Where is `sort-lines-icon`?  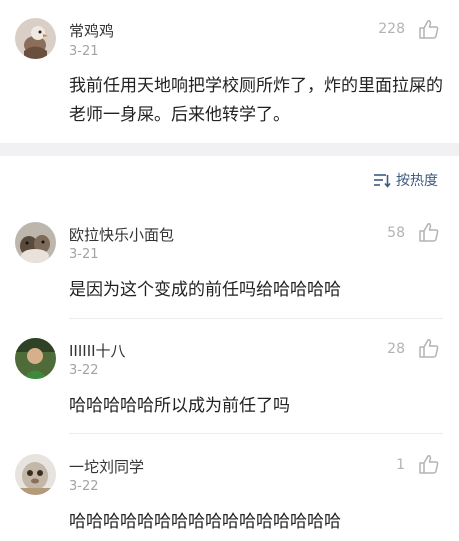 sort-lines-icon is located at coordinates (382, 181).